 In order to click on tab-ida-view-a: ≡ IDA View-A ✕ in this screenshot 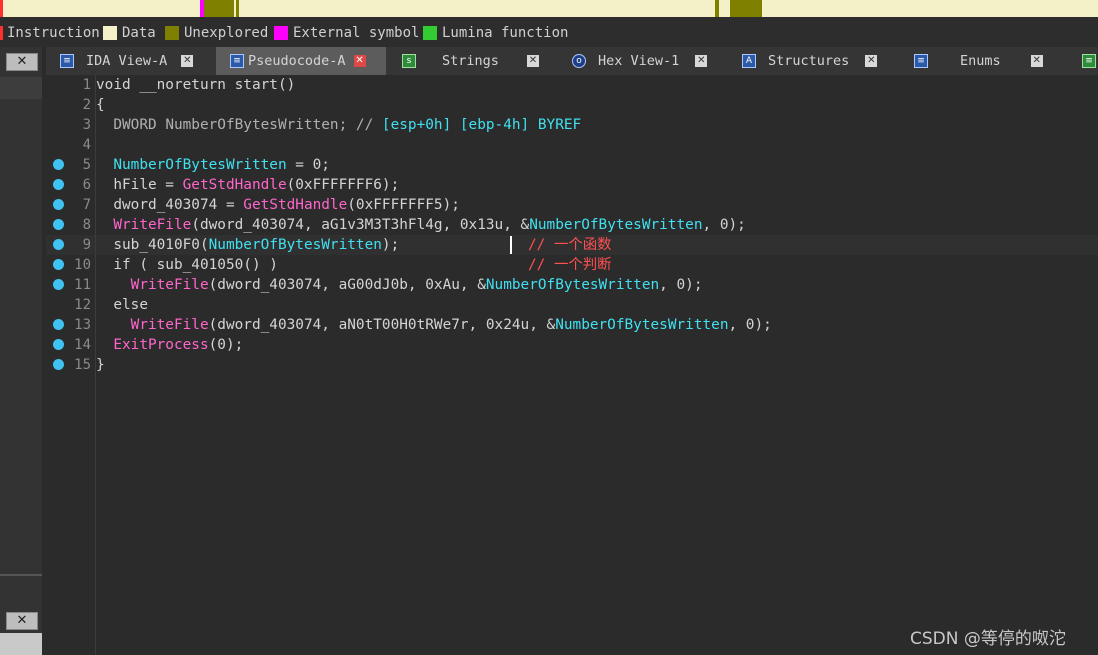, I will do `click(127, 61)`.